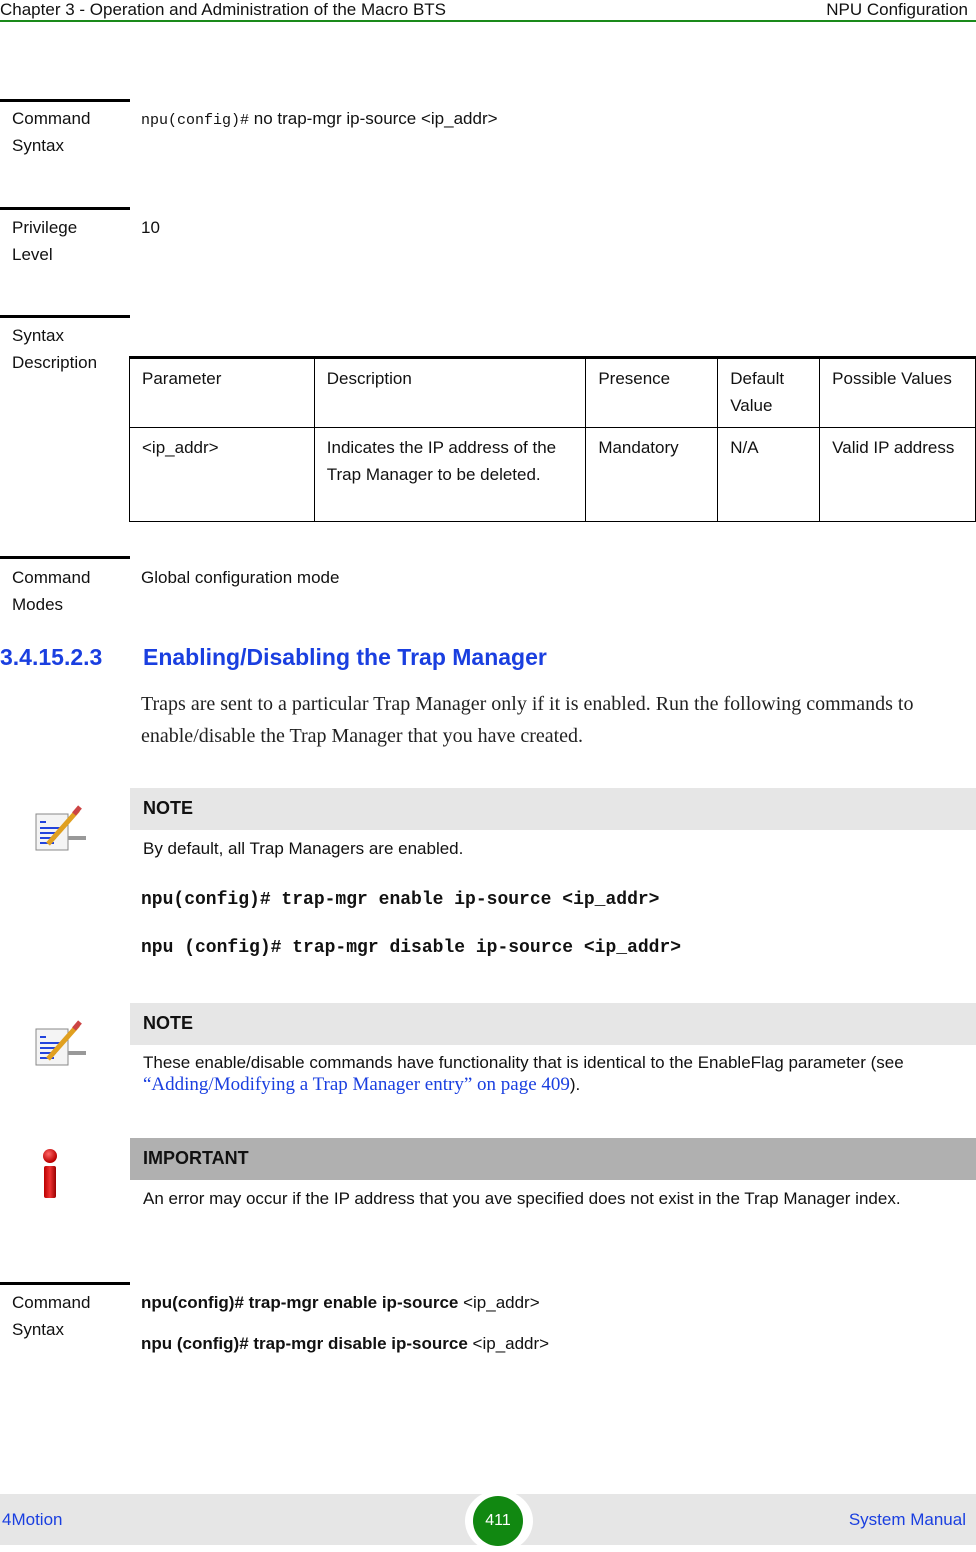 This screenshot has height=1552, width=976. I want to click on command-modes-label: Command Modes, so click(67, 591).